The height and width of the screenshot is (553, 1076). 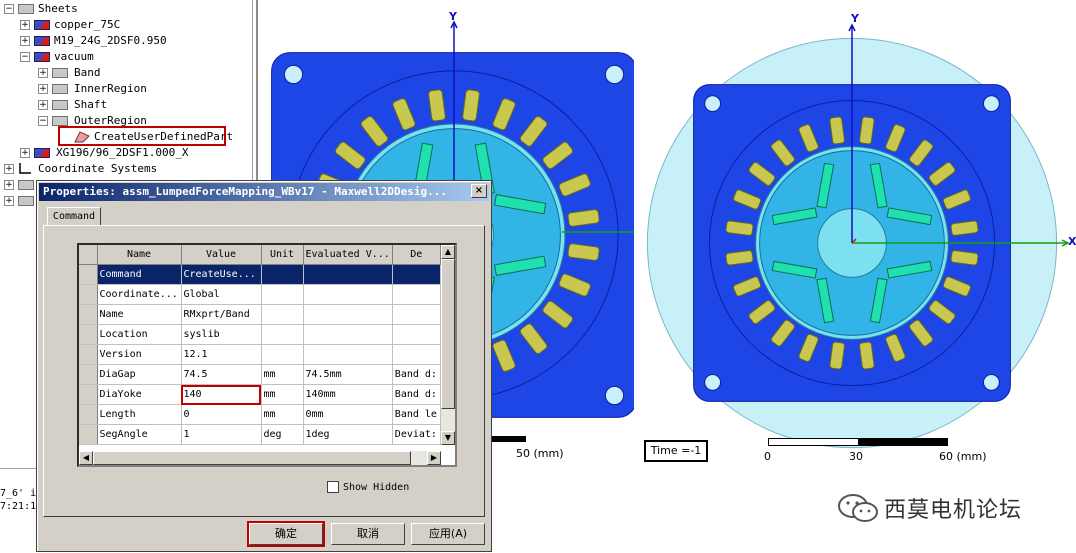 What do you see at coordinates (74, 216) in the screenshot?
I see `tab-command: Command` at bounding box center [74, 216].